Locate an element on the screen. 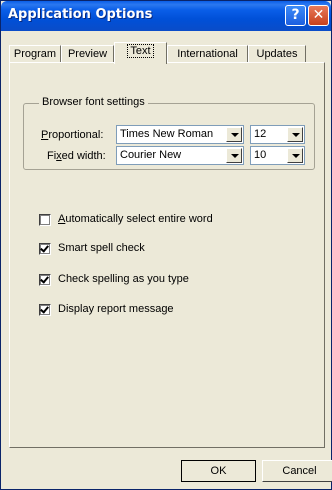  close-button: ✕ is located at coordinates (318, 15).